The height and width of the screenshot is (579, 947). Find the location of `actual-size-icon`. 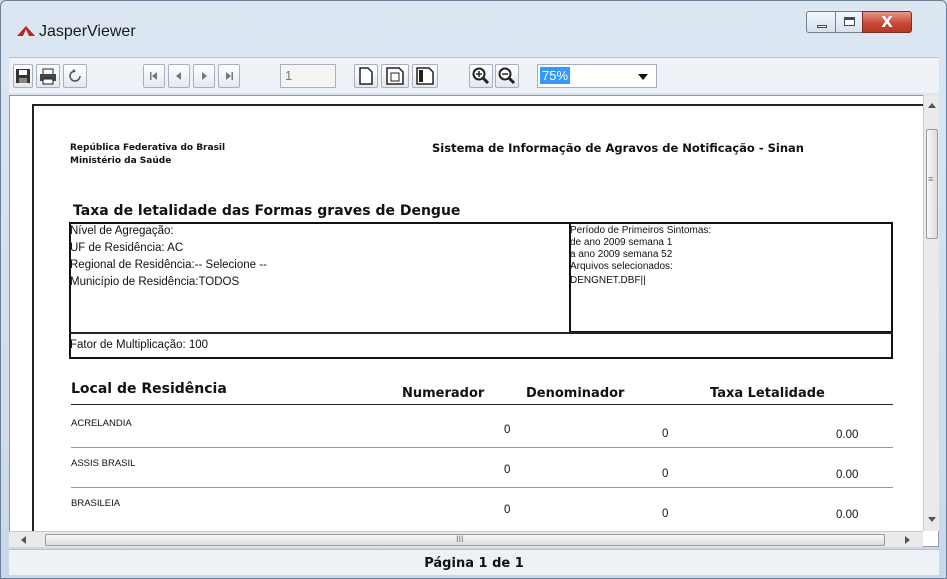

actual-size-icon is located at coordinates (366, 76).